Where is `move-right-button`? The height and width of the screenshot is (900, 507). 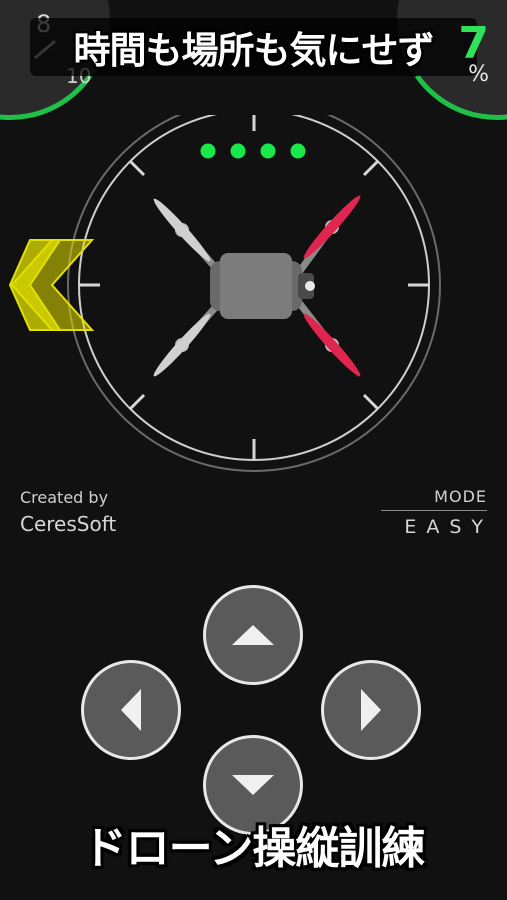 move-right-button is located at coordinates (371, 710).